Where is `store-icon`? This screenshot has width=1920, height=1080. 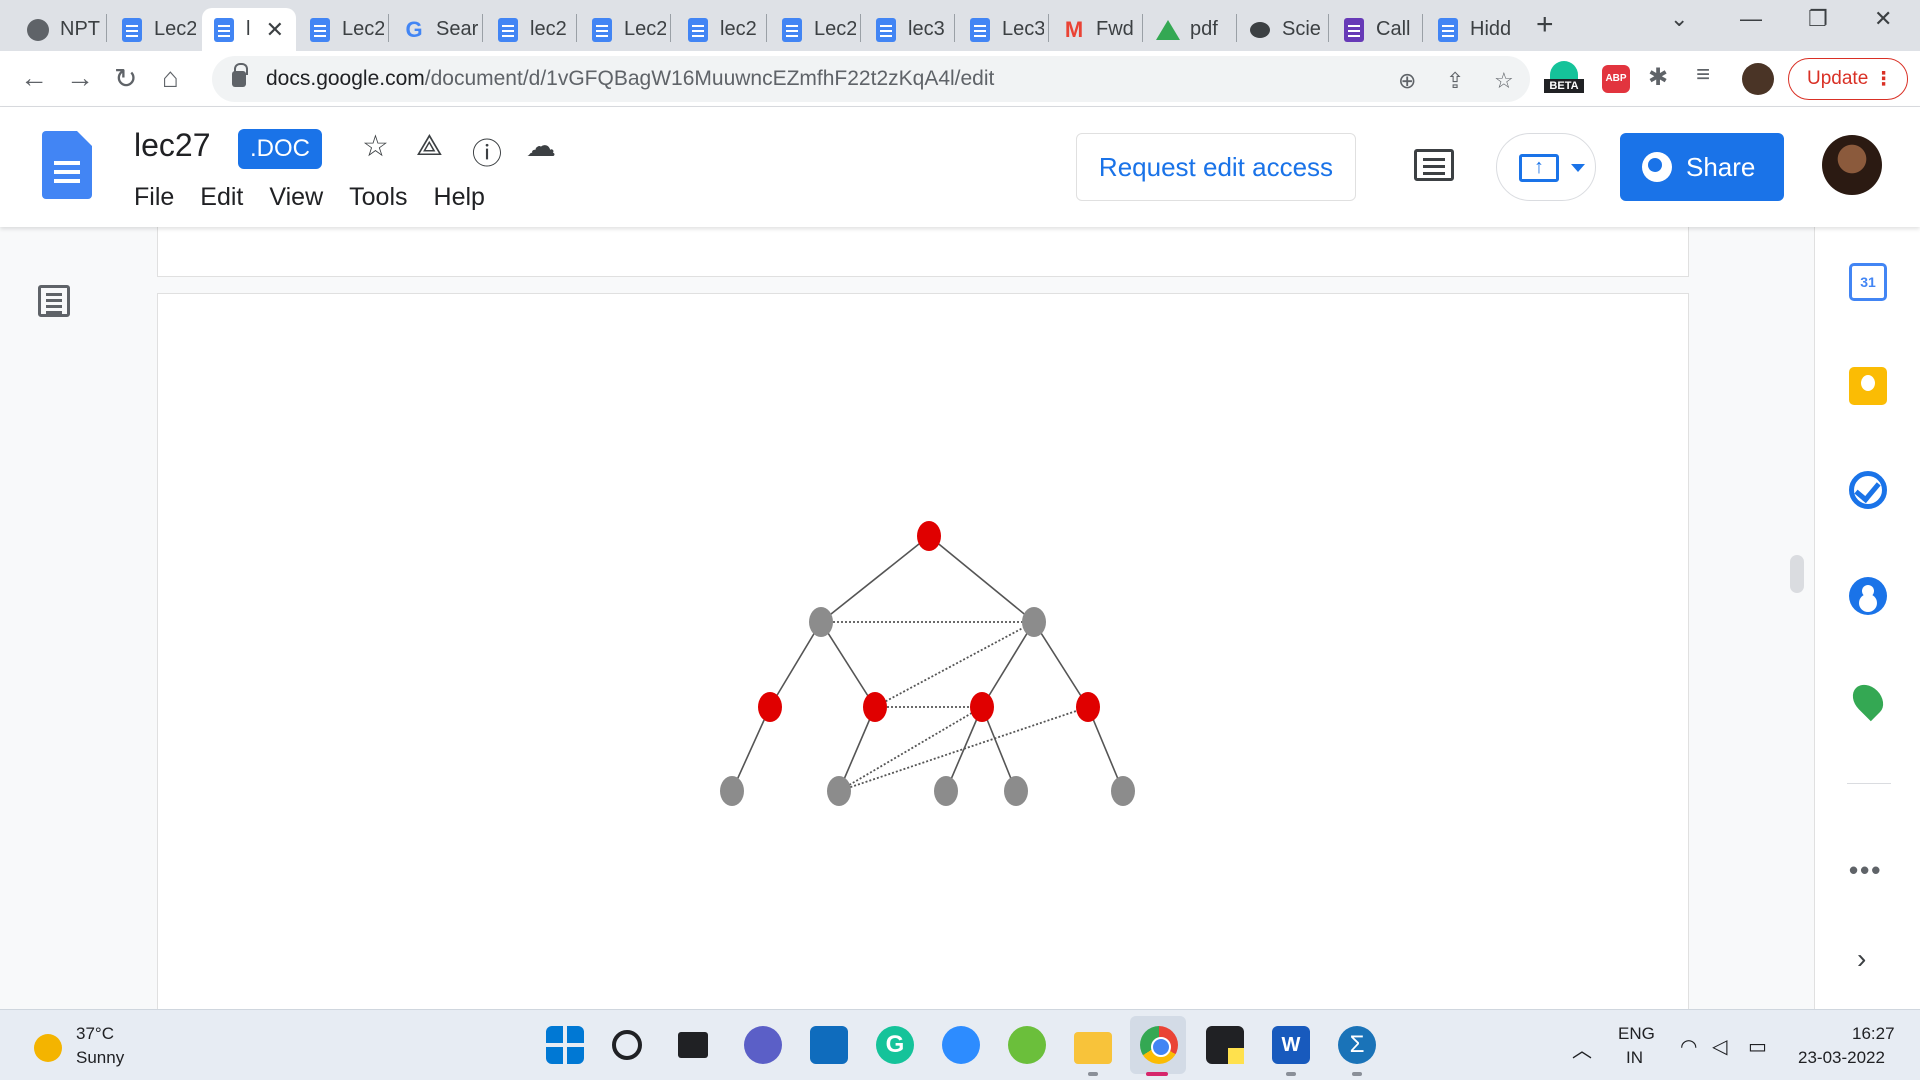
store-icon is located at coordinates (829, 1045).